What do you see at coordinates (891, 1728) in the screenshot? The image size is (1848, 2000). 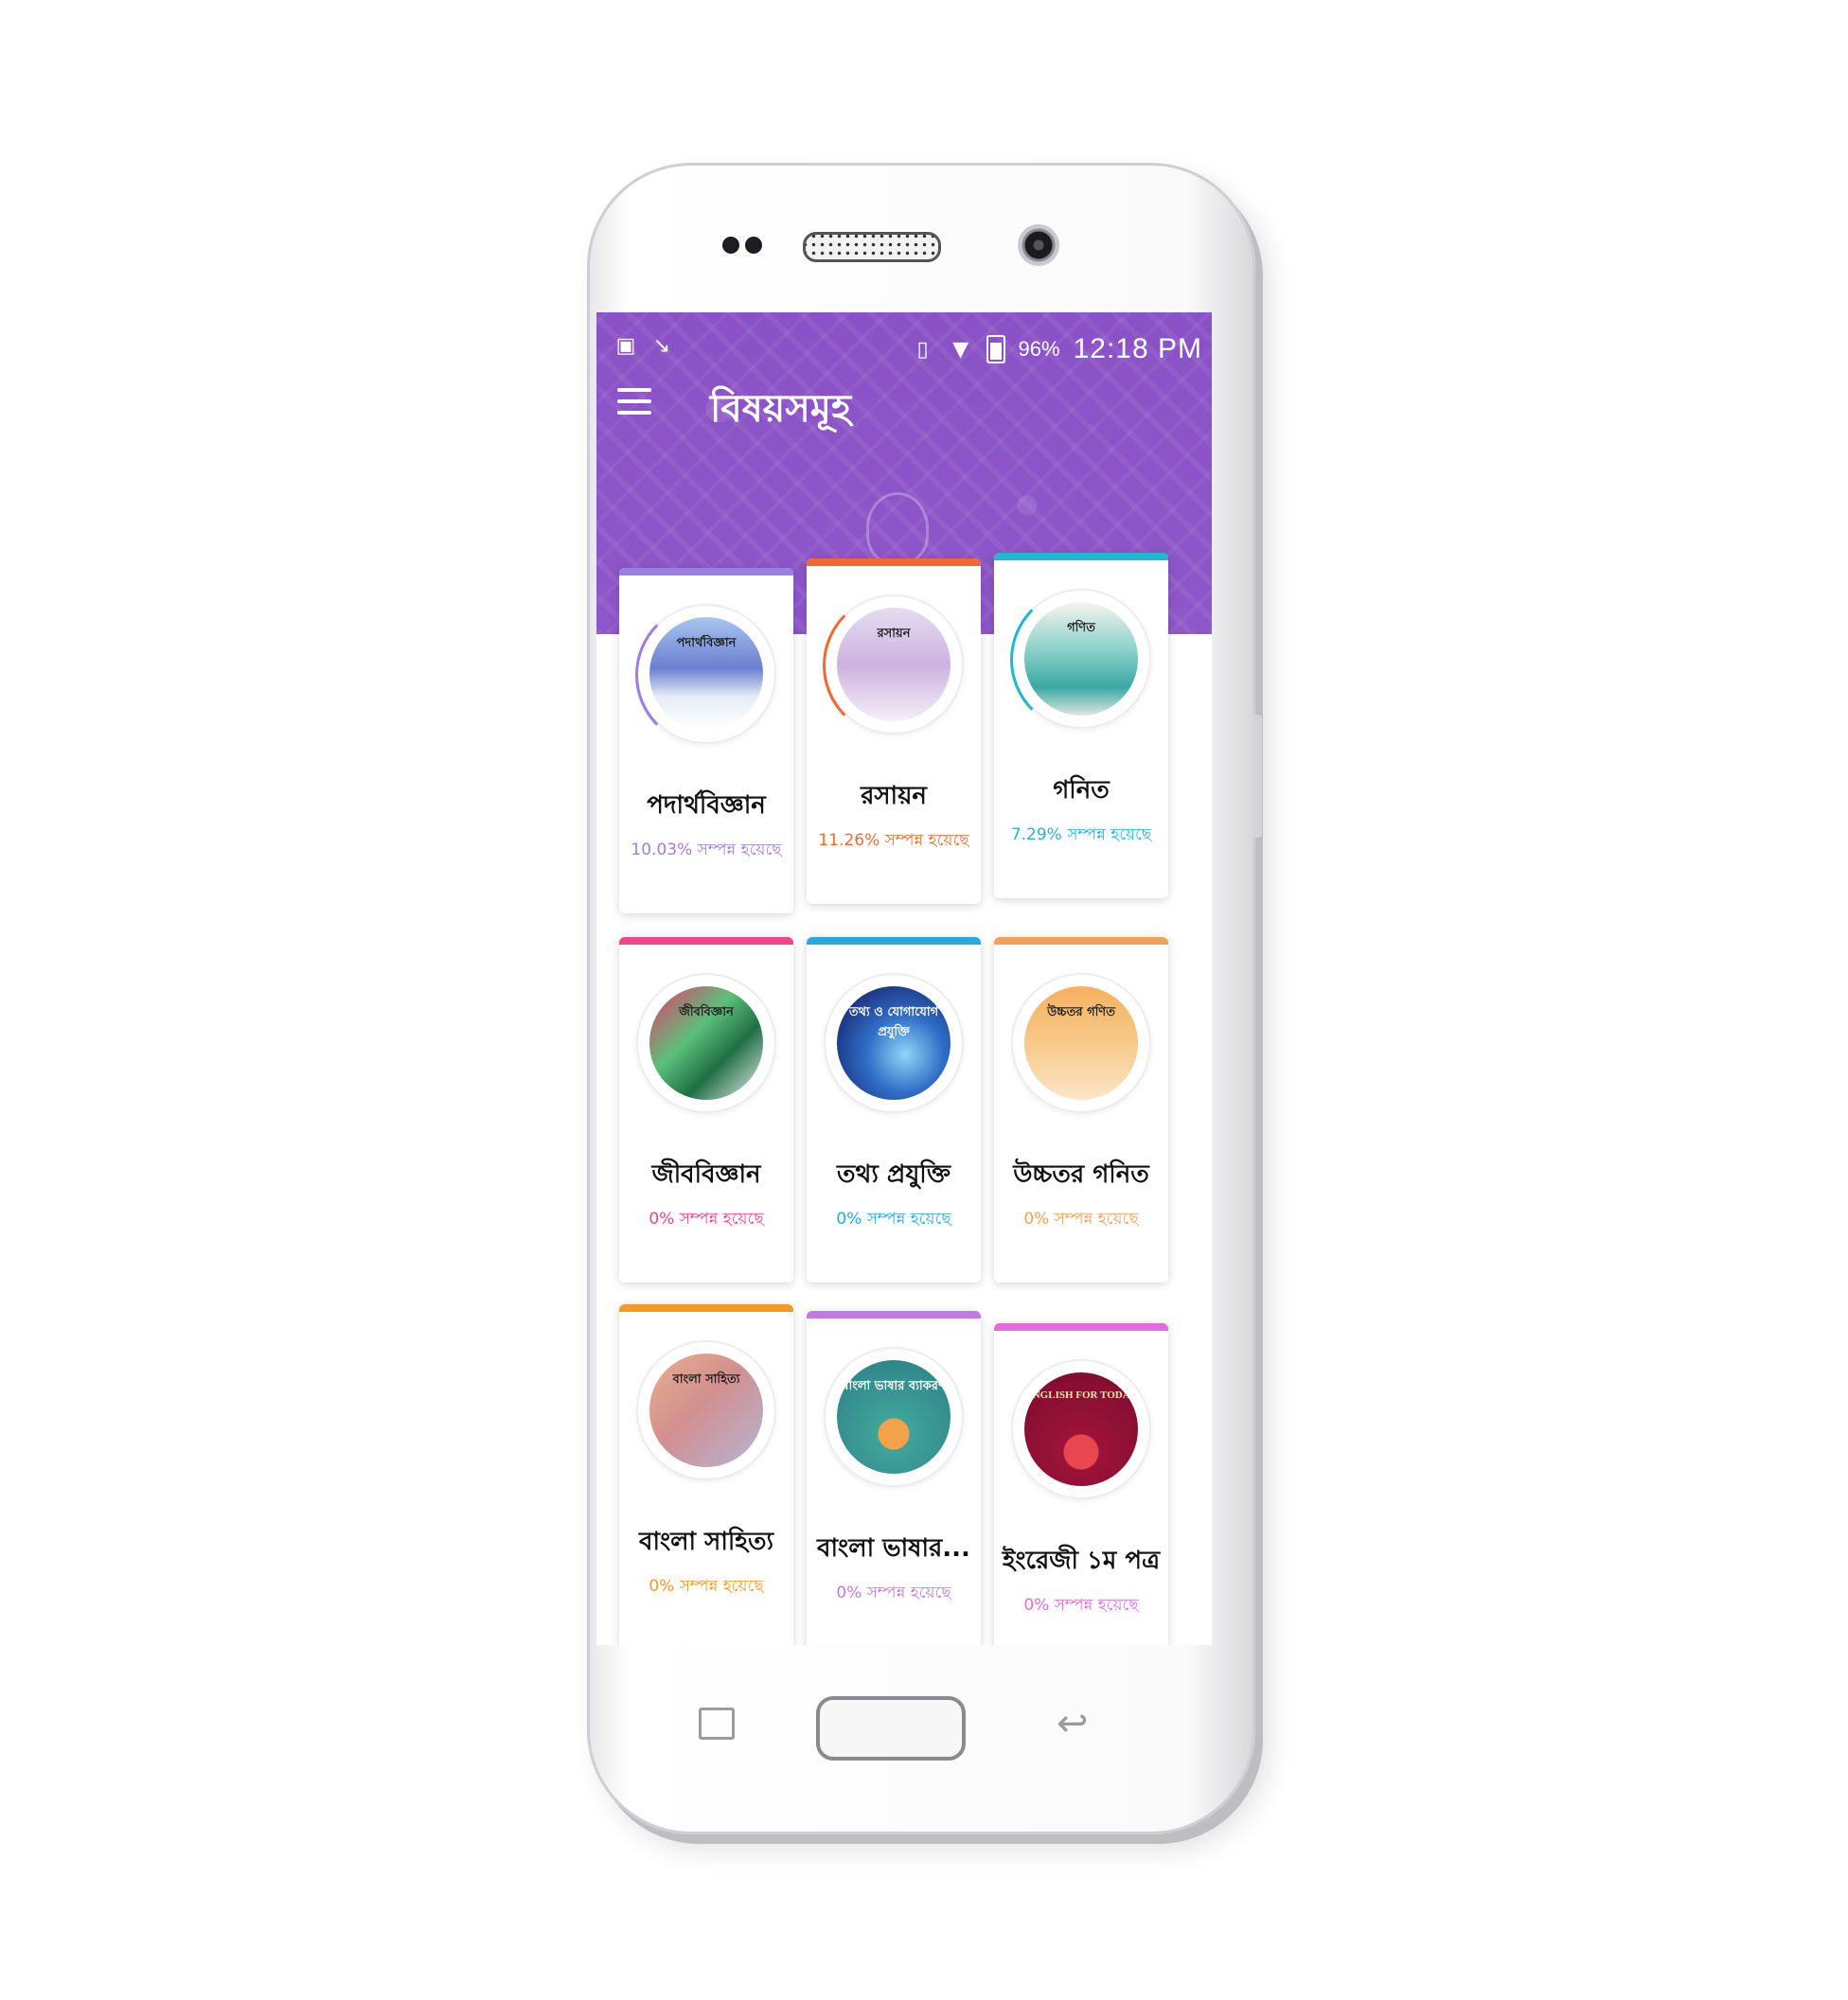 I see `home-button` at bounding box center [891, 1728].